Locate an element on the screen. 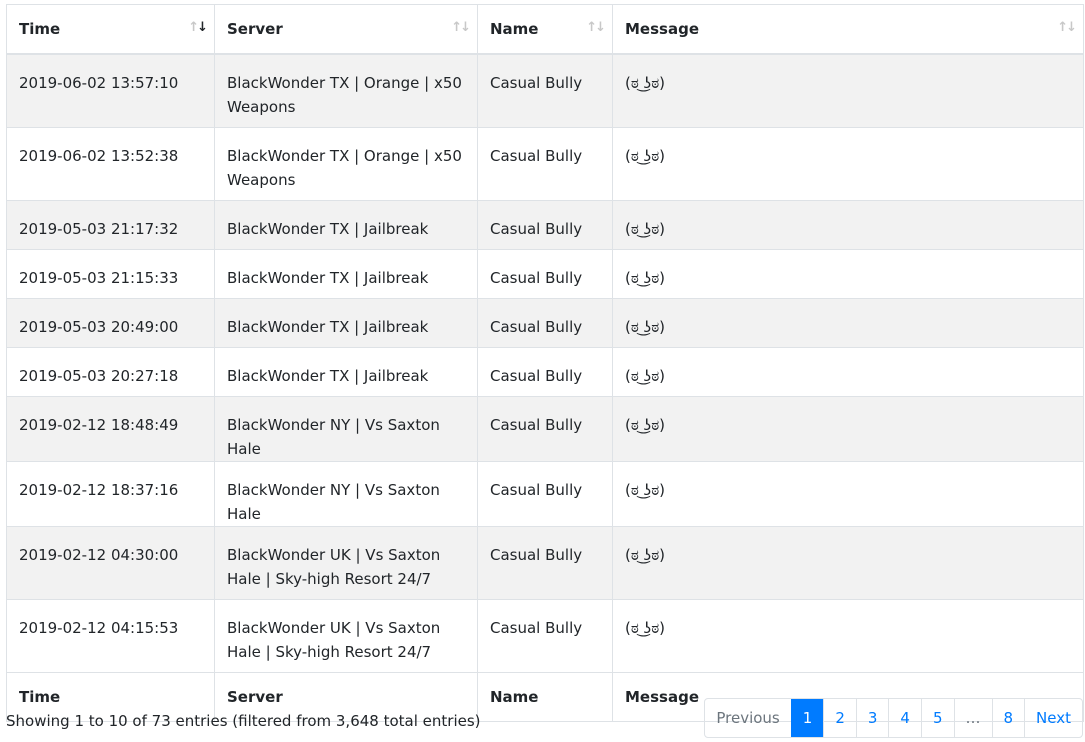  page-4-button: 4 is located at coordinates (904, 718).